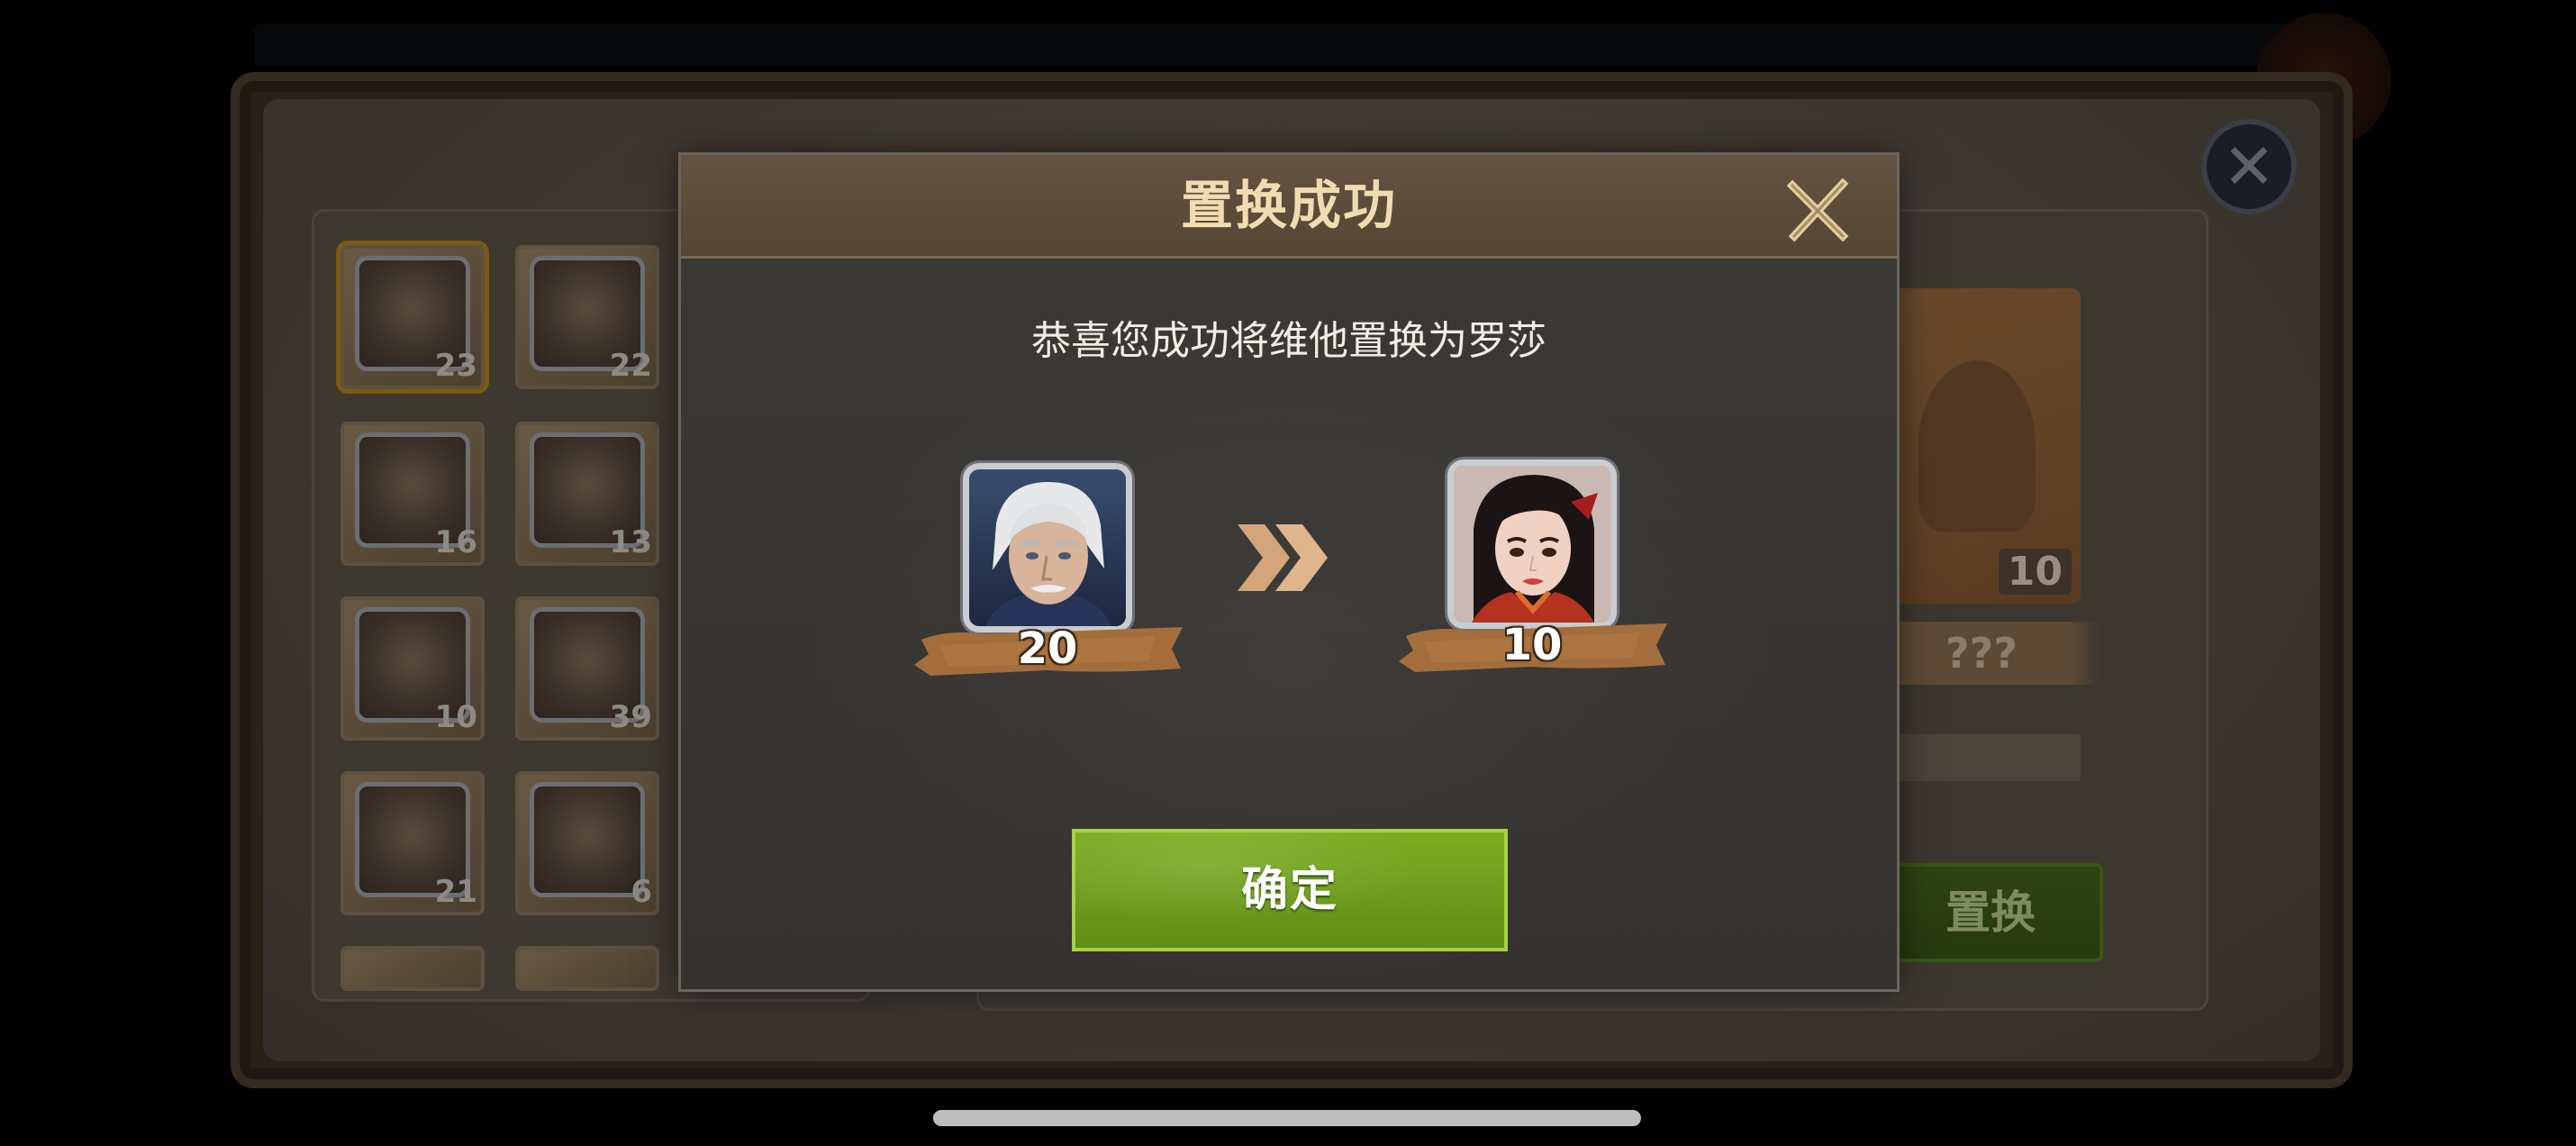  Describe the element at coordinates (2249, 166) in the screenshot. I see `close-icon: ✕` at that location.